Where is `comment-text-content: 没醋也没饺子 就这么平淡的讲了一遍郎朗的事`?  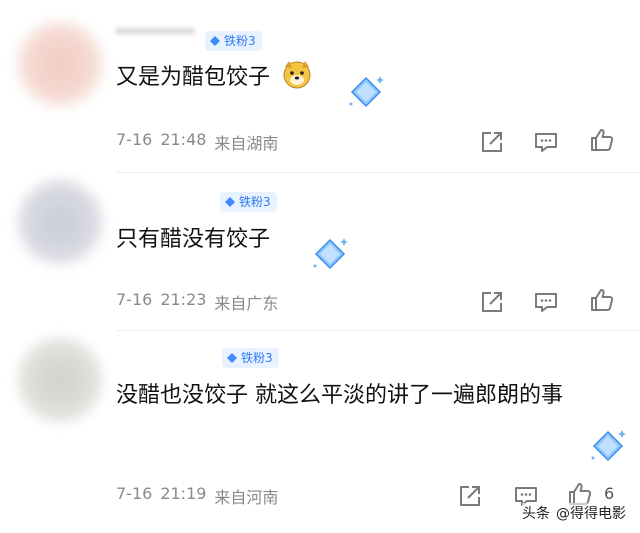
comment-text-content: 没醋也没饺子 就这么平淡的讲了一遍郎朗的事 is located at coordinates (339, 395).